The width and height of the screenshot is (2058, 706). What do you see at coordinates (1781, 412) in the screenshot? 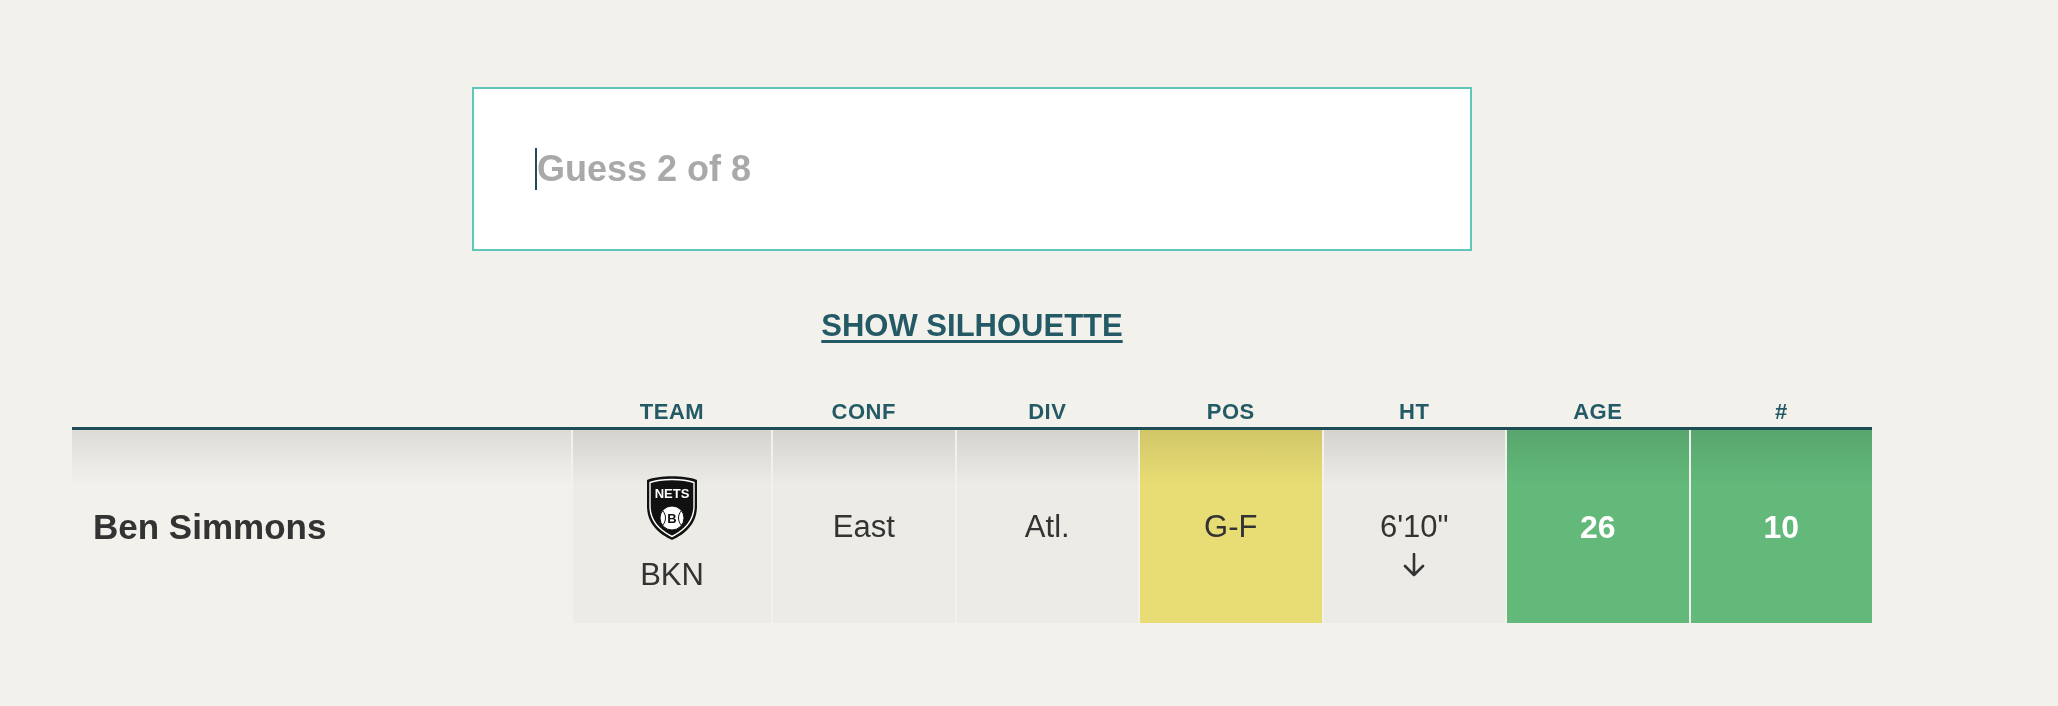
I see `column-header: #` at bounding box center [1781, 412].